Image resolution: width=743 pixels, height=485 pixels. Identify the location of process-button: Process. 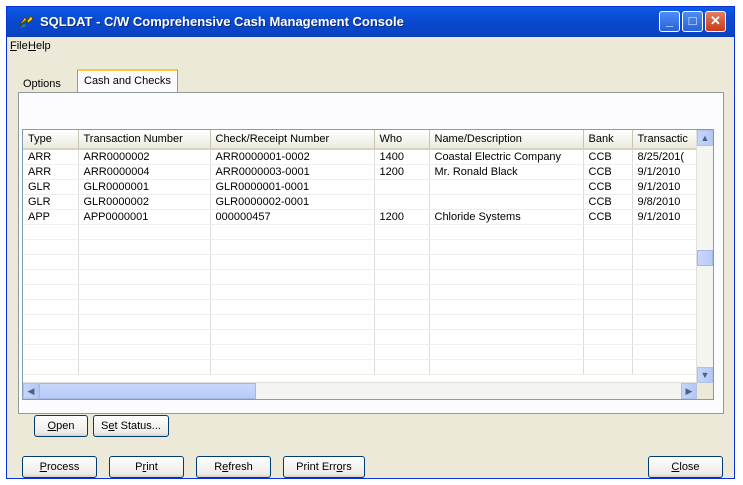
(59, 467).